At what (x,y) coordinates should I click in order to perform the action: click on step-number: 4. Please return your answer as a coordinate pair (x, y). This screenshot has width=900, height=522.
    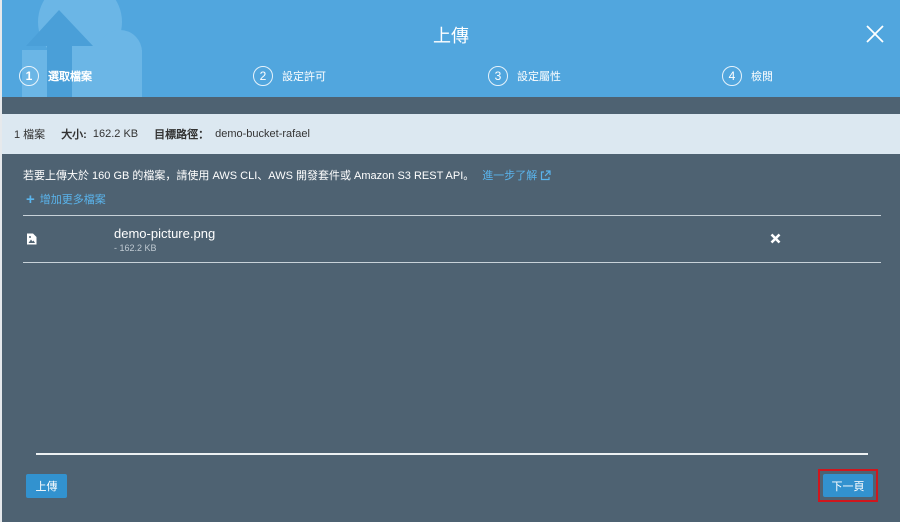
    Looking at the image, I should click on (732, 76).